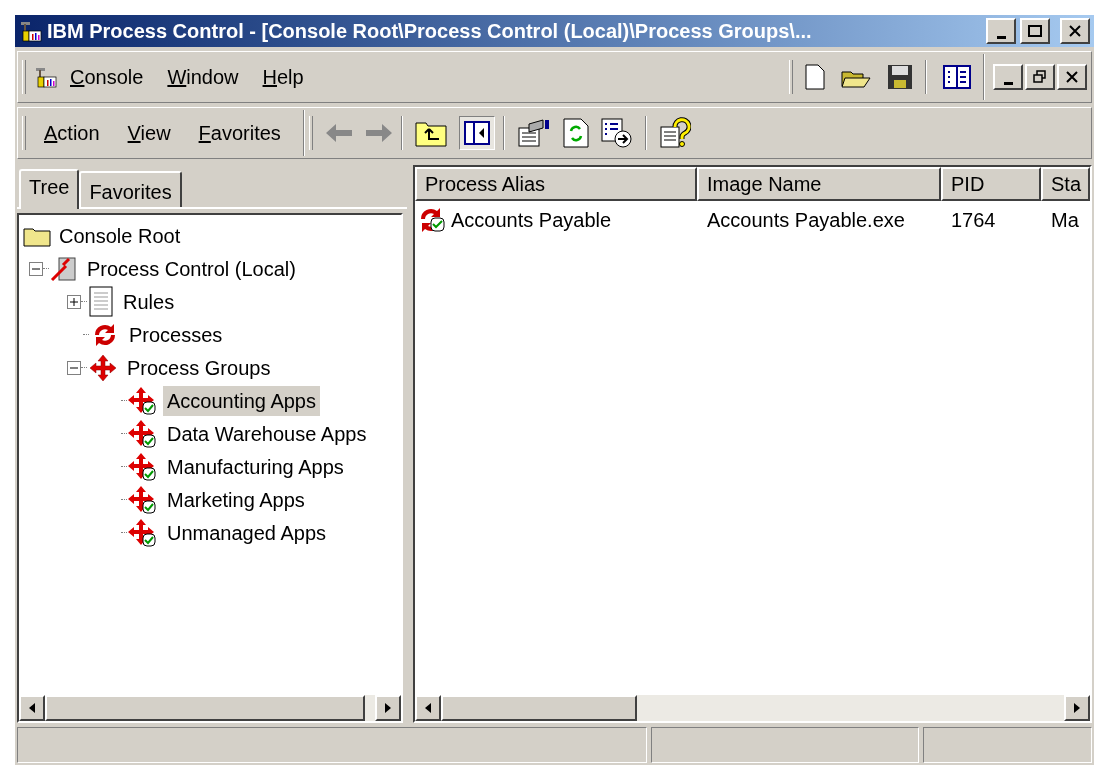  What do you see at coordinates (241, 400) in the screenshot?
I see `tree-item: Accounting Apps` at bounding box center [241, 400].